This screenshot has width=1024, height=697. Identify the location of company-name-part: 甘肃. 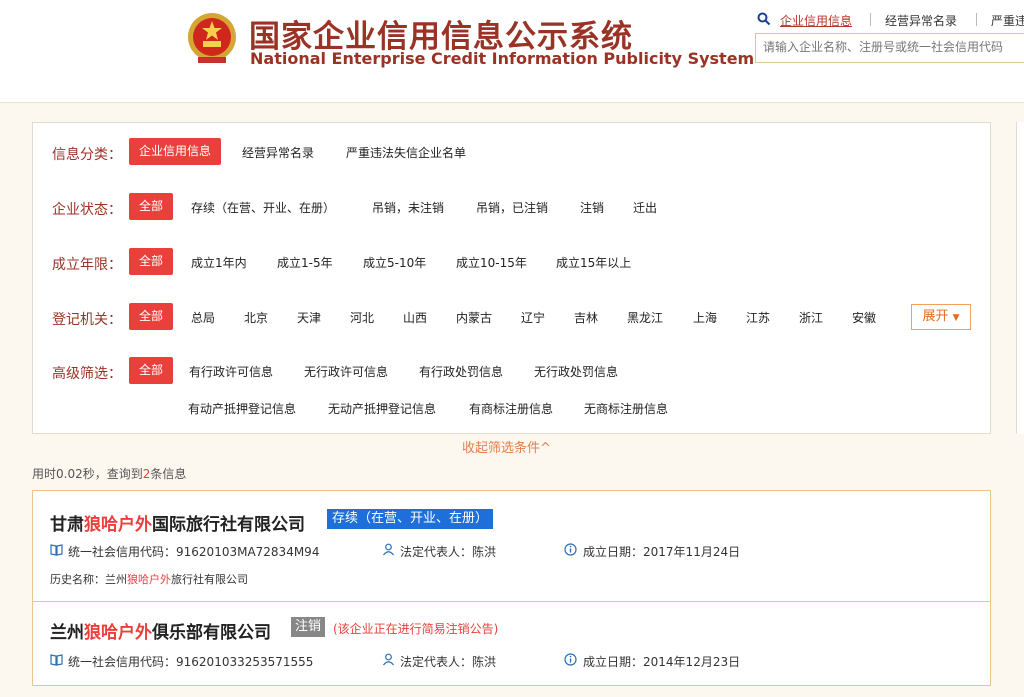
(67, 525).